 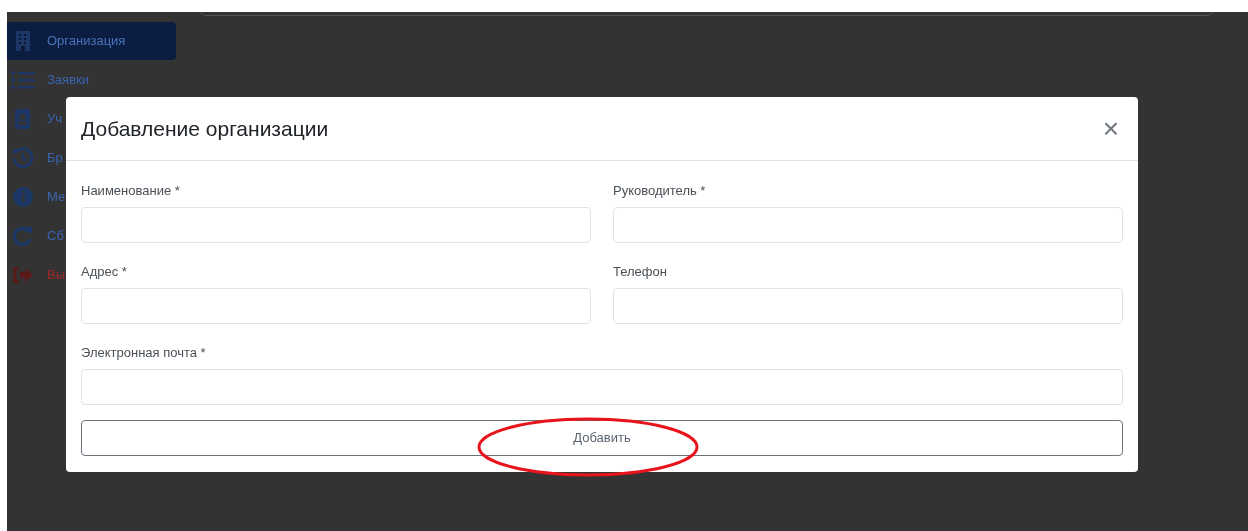 What do you see at coordinates (205, 128) in the screenshot?
I see `modal-title: Добавление организации` at bounding box center [205, 128].